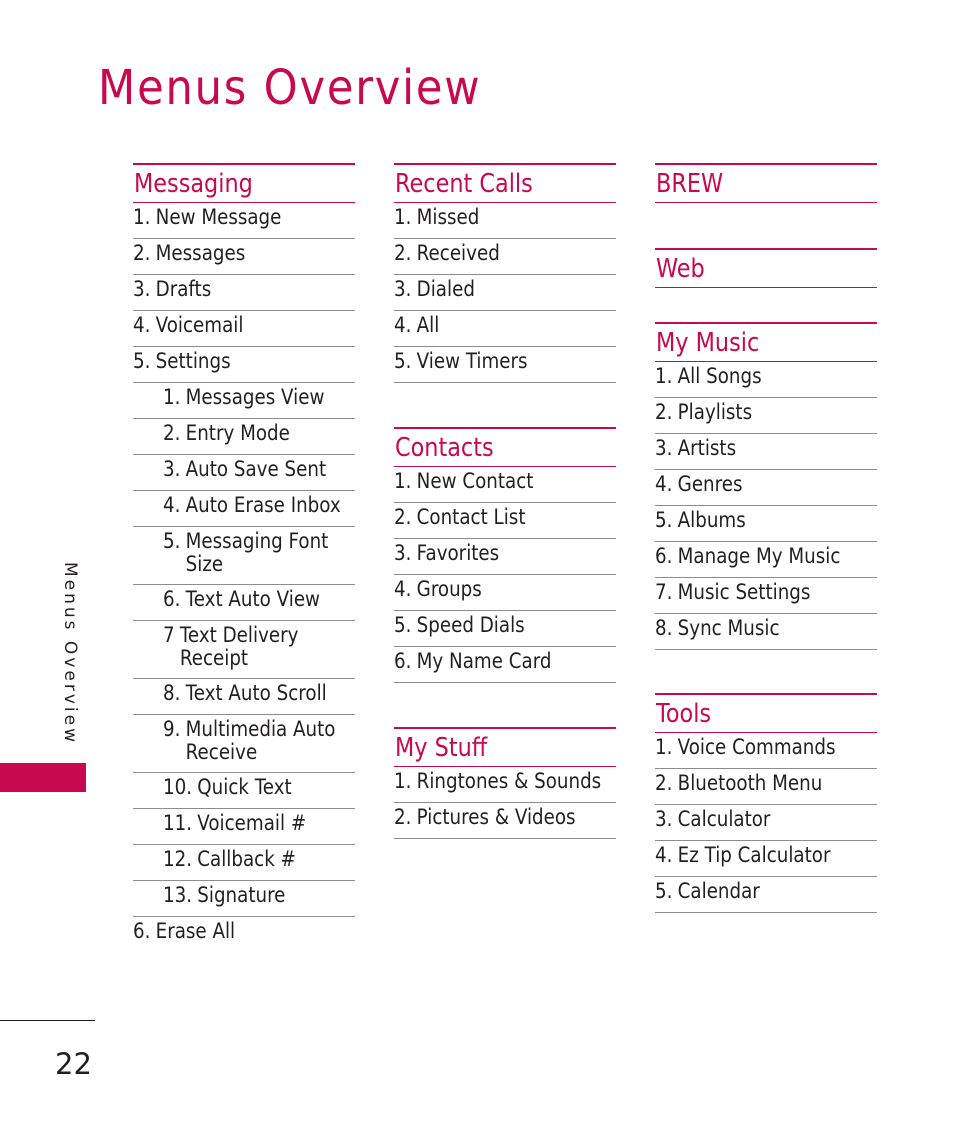 This screenshot has width=954, height=1145. I want to click on menu-item-label: Messages, so click(200, 253).